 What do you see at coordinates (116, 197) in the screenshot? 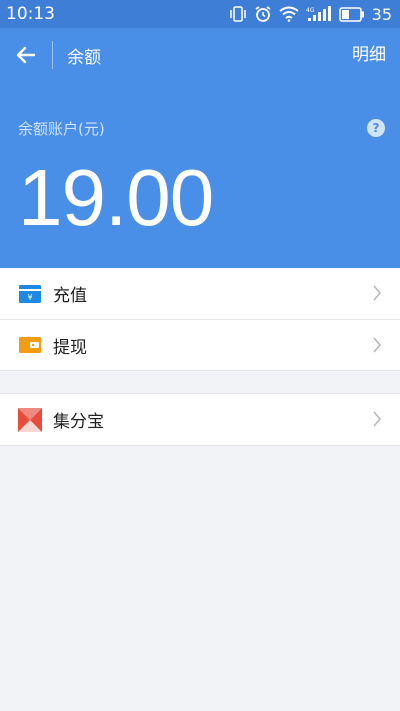
I see `balance-amount: 19.00` at bounding box center [116, 197].